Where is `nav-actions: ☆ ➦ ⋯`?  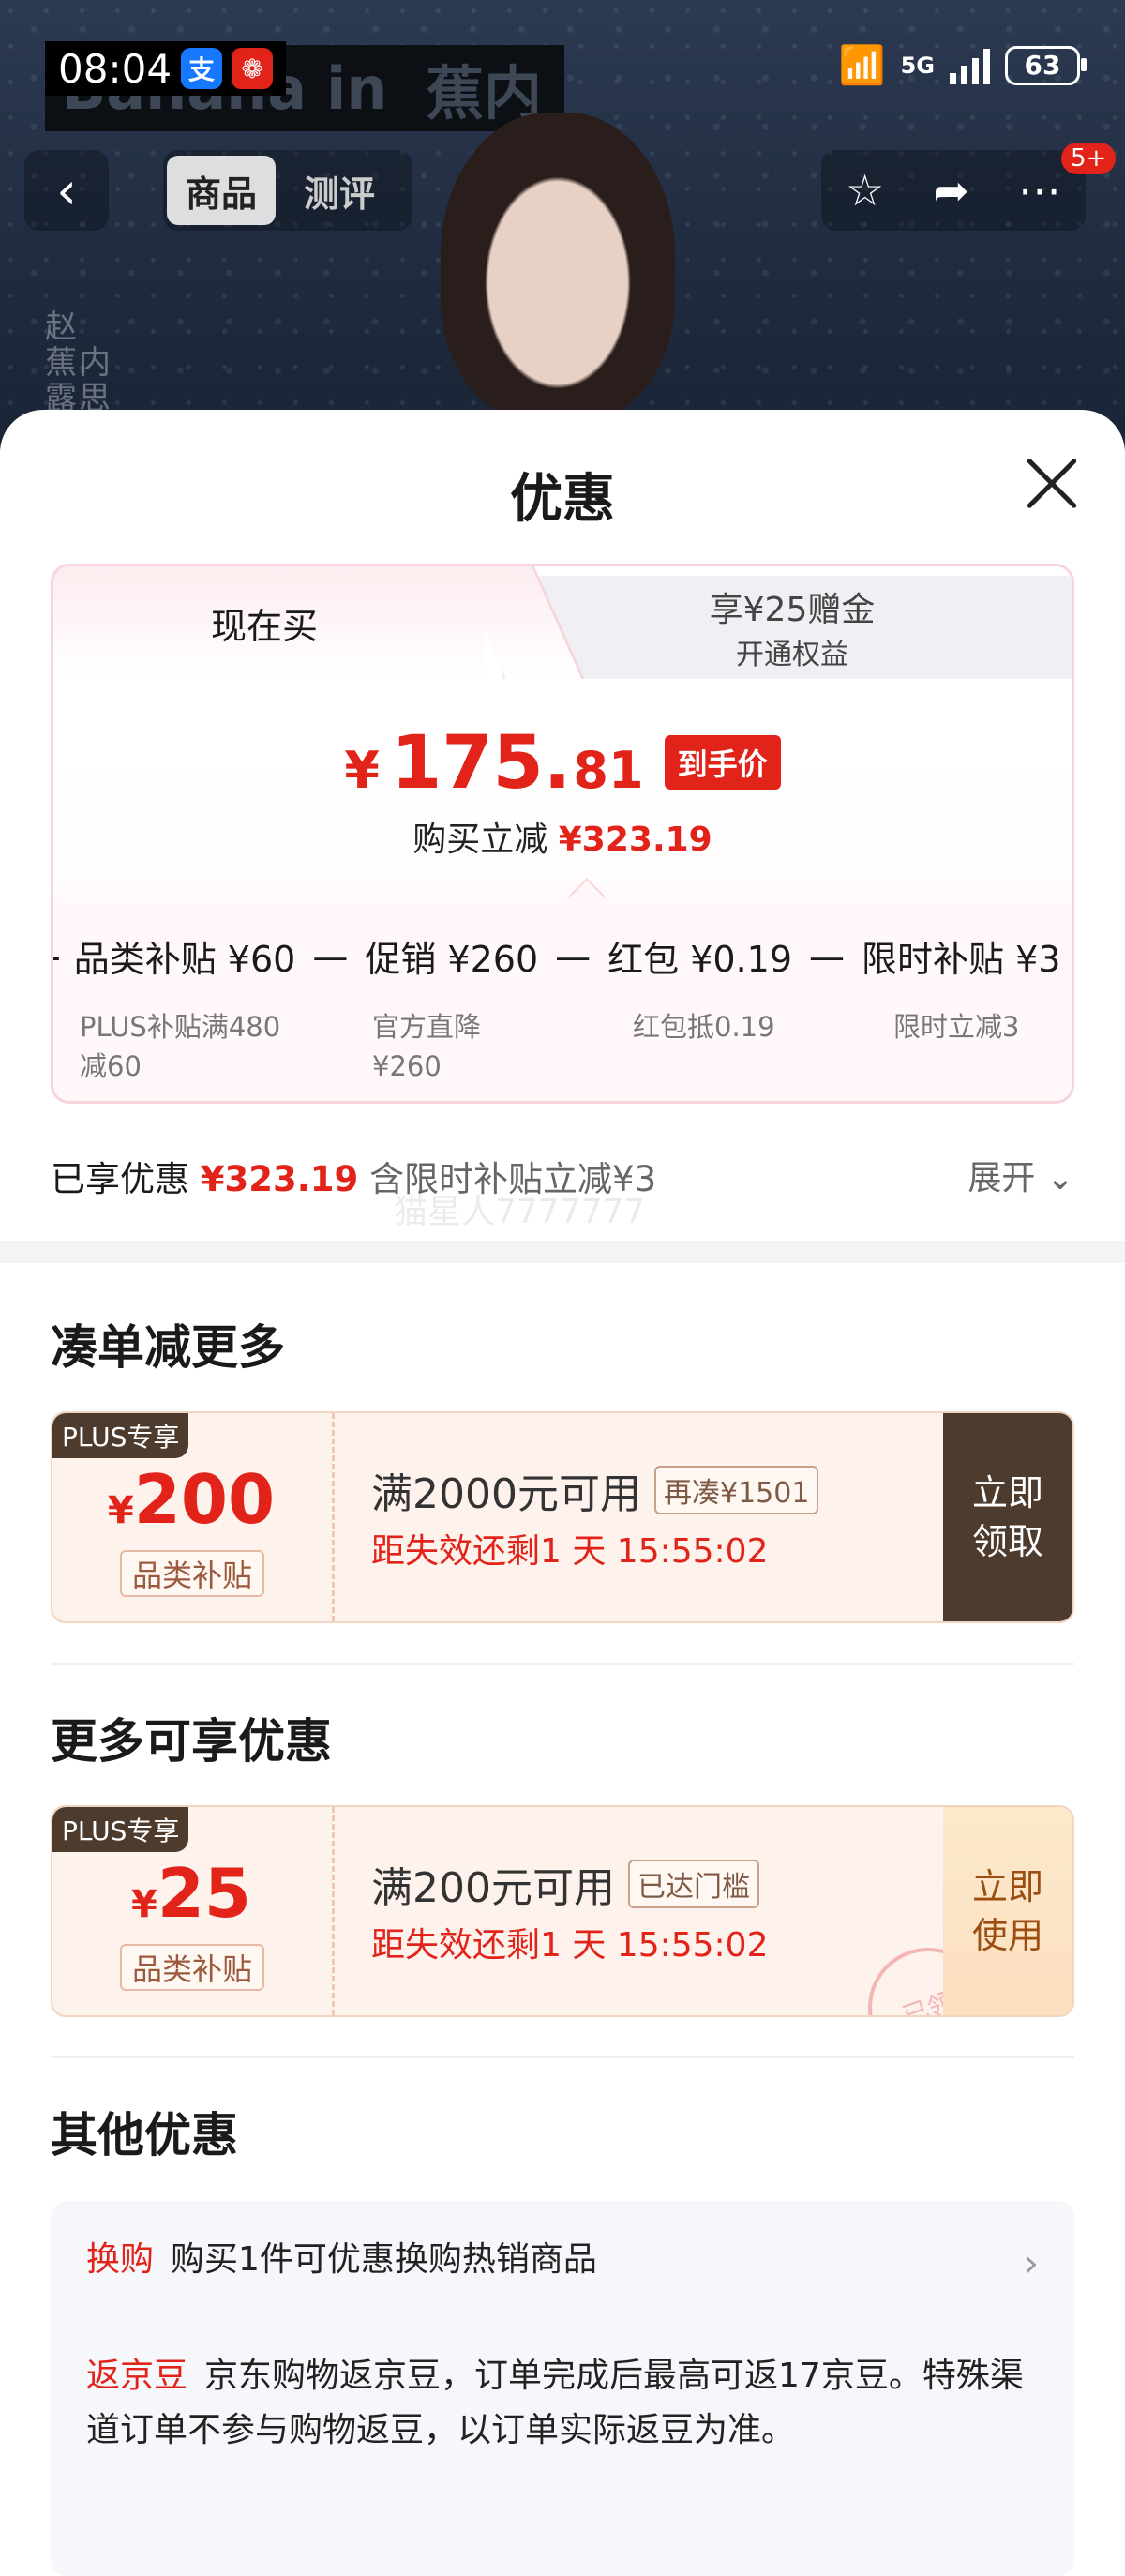
nav-actions: ☆ ➦ ⋯ is located at coordinates (953, 190).